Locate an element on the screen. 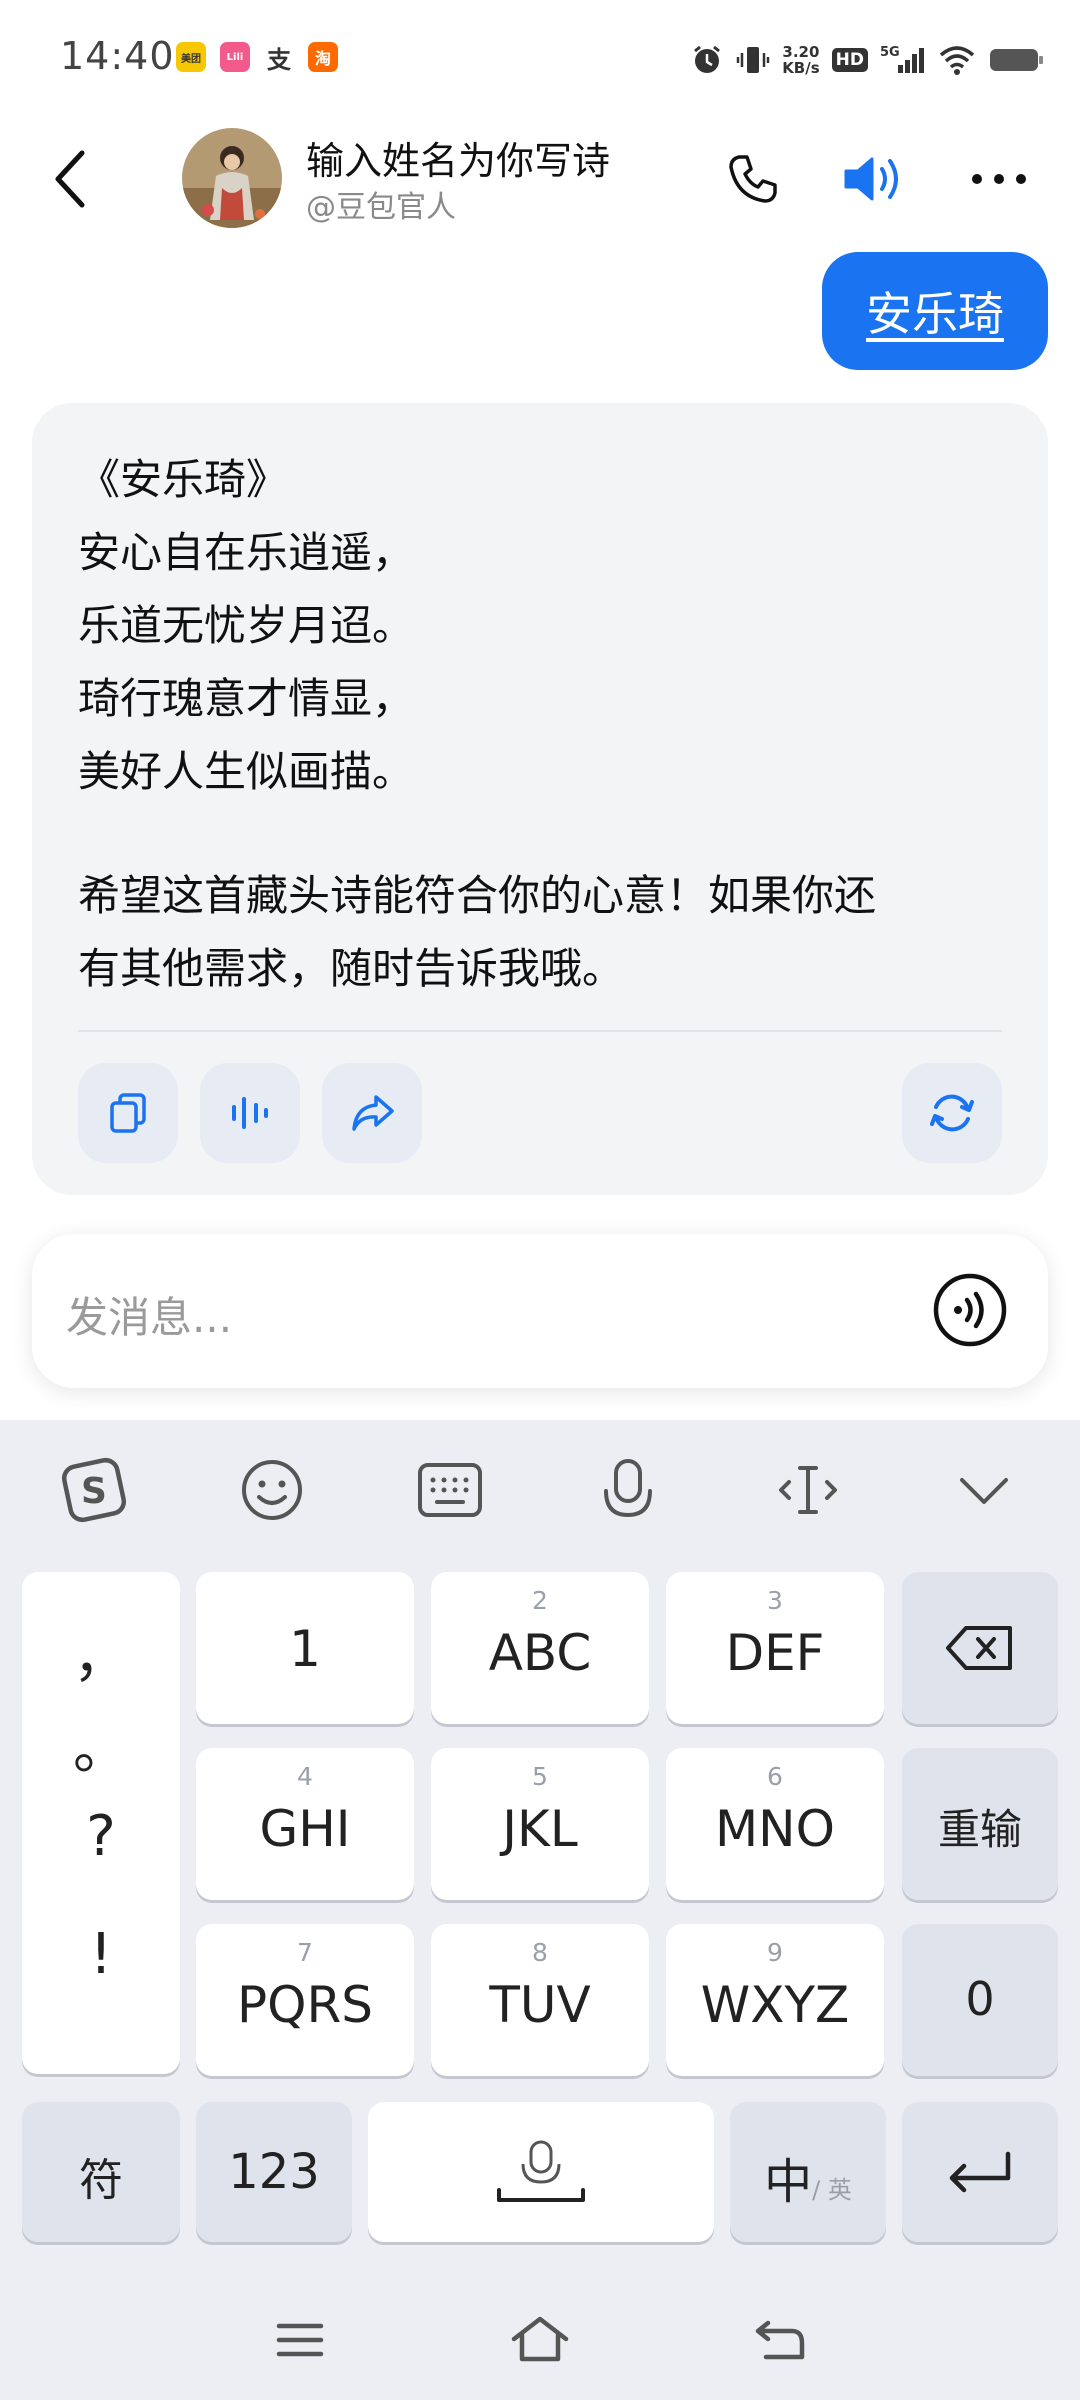 This screenshot has width=1080, height=2400. recent-apps-button is located at coordinates (300, 2340).